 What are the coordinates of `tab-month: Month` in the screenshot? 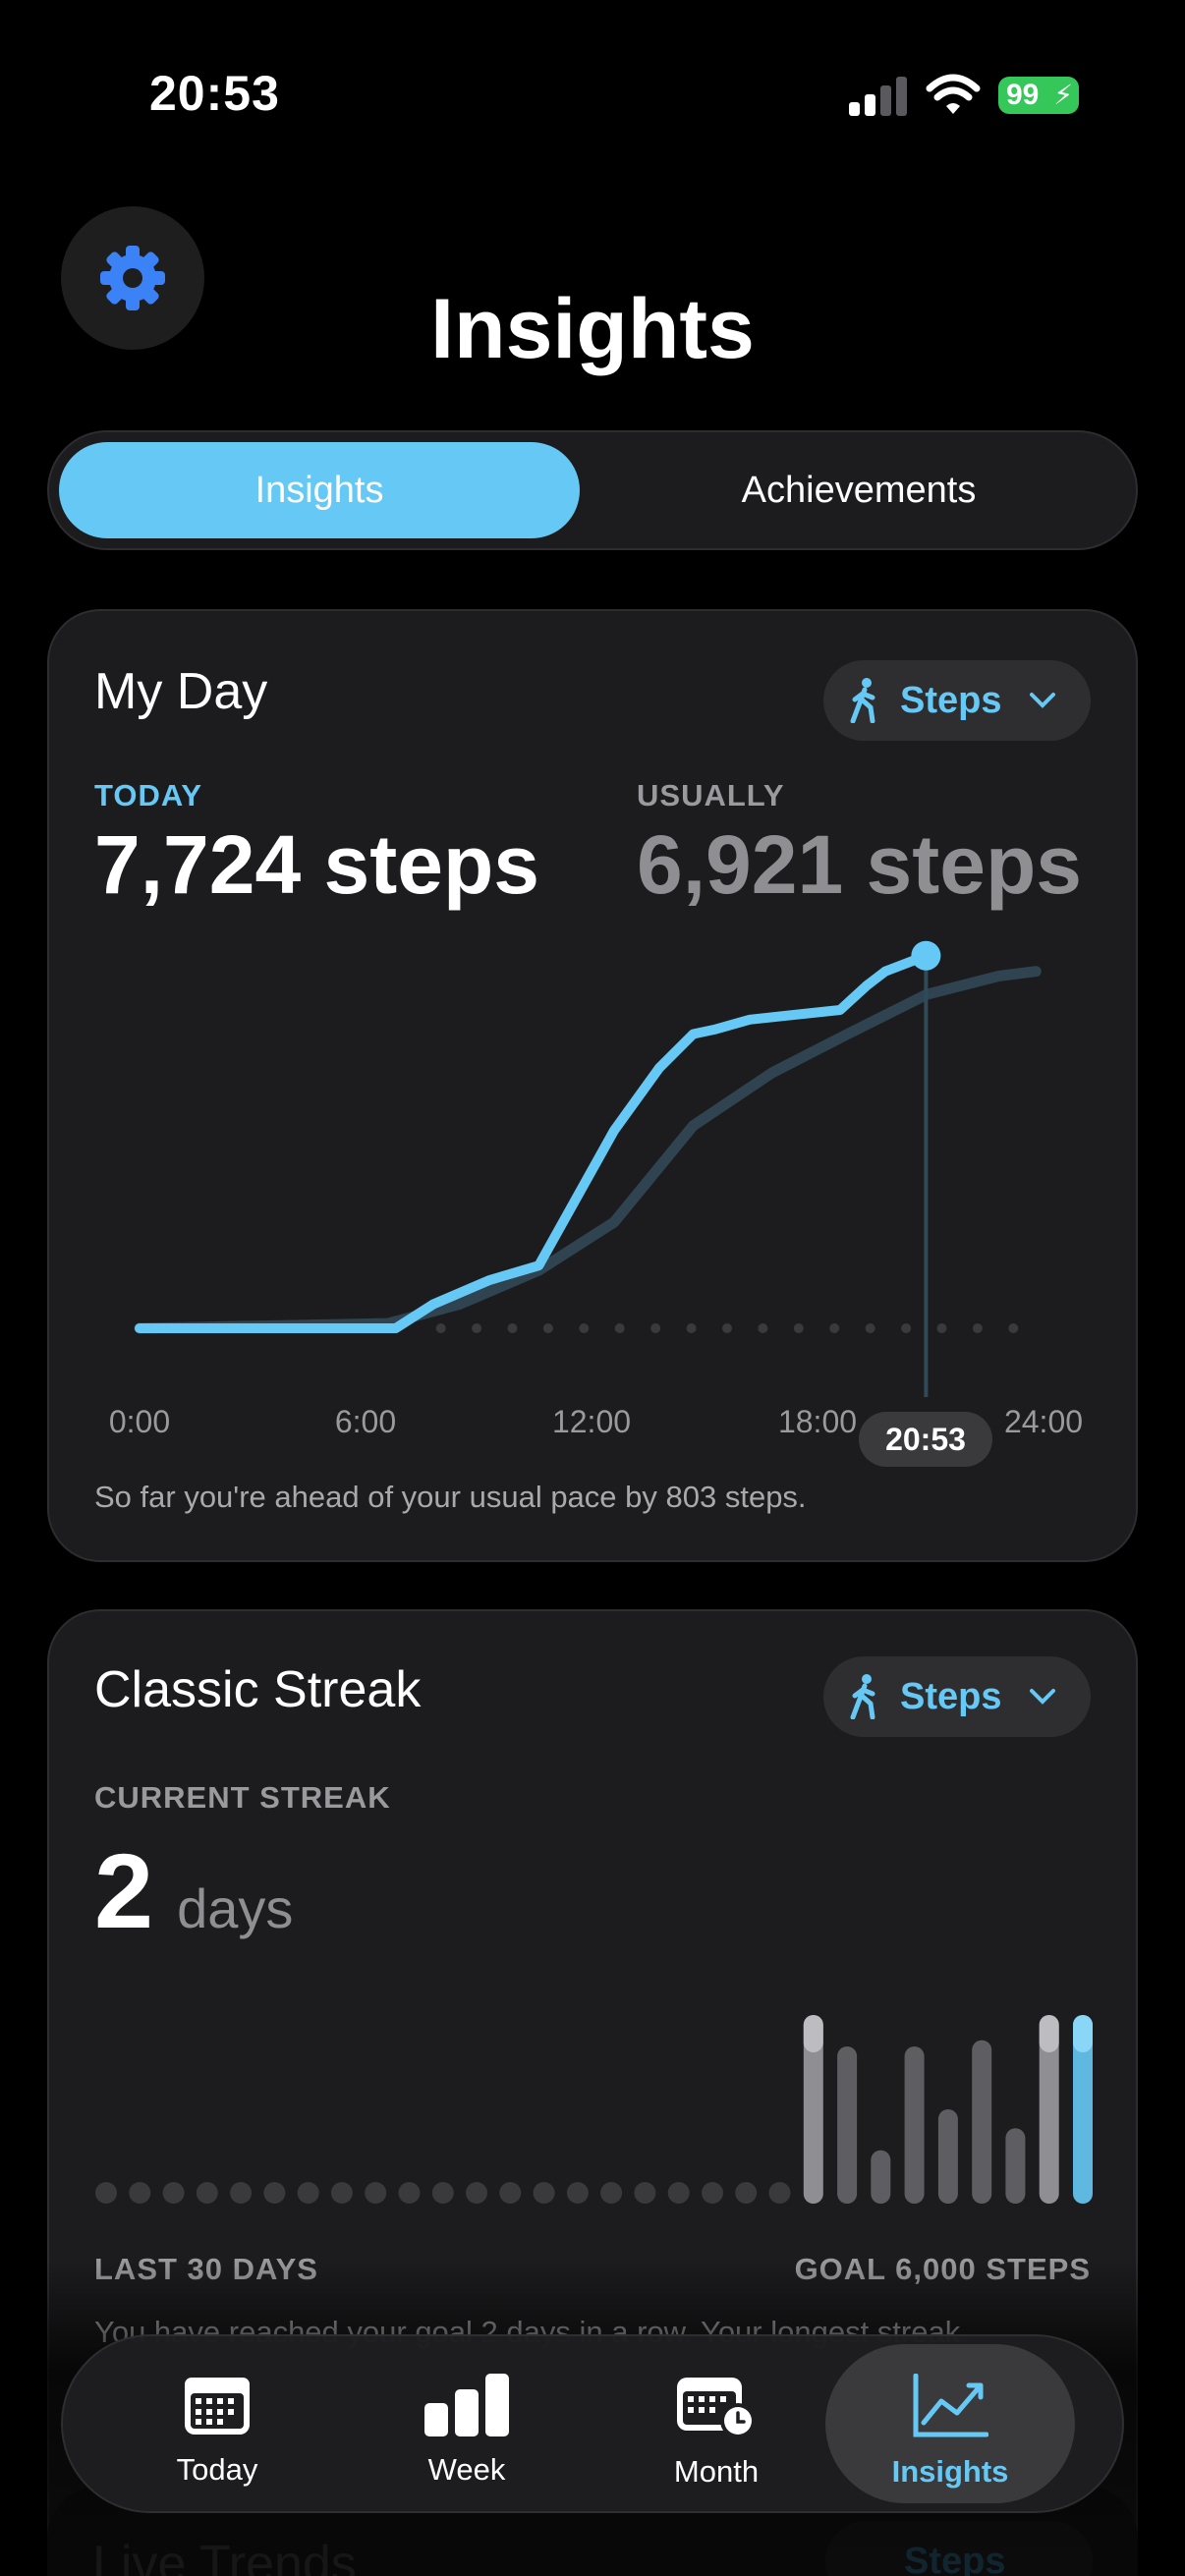 It's located at (717, 2423).